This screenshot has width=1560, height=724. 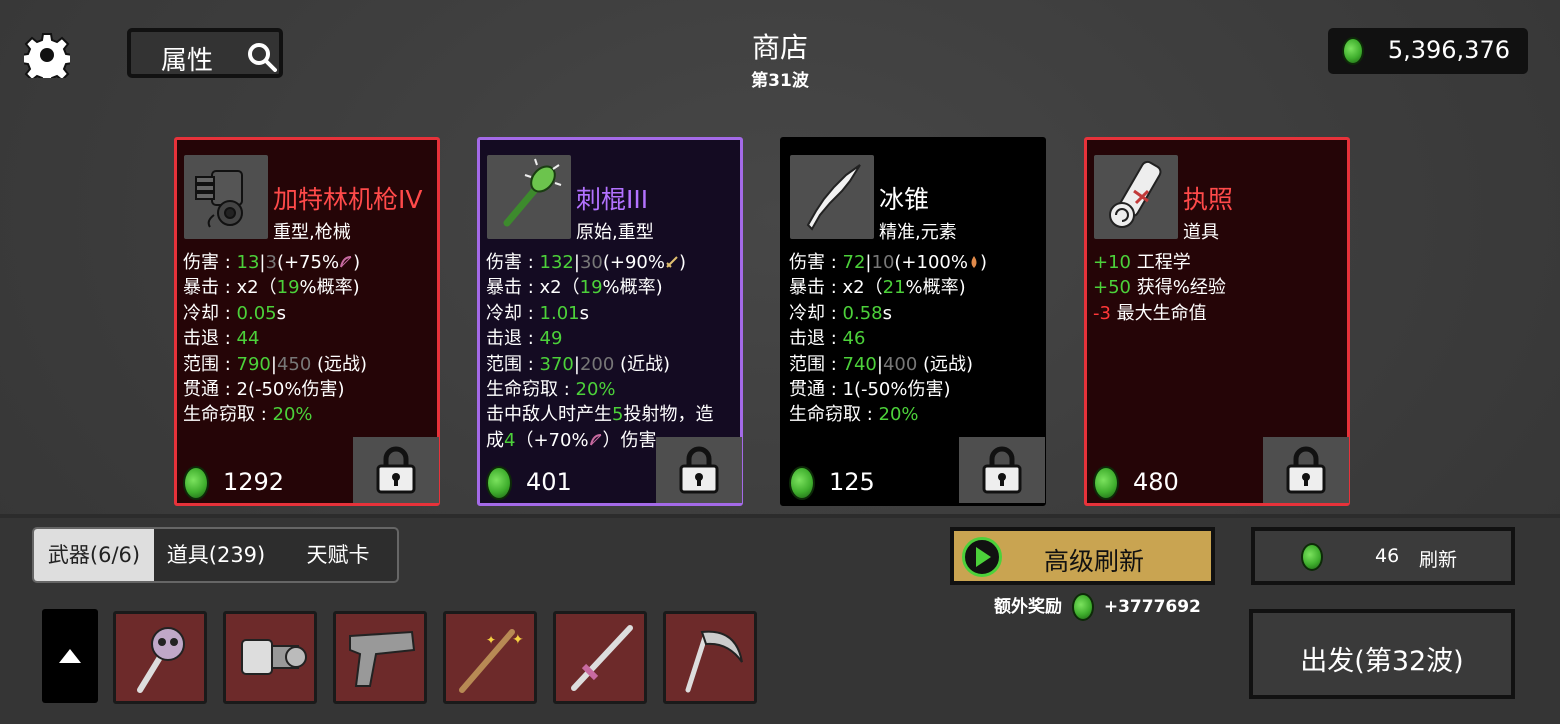 I want to click on refresh-button: 46 刷新, so click(x=1383, y=556).